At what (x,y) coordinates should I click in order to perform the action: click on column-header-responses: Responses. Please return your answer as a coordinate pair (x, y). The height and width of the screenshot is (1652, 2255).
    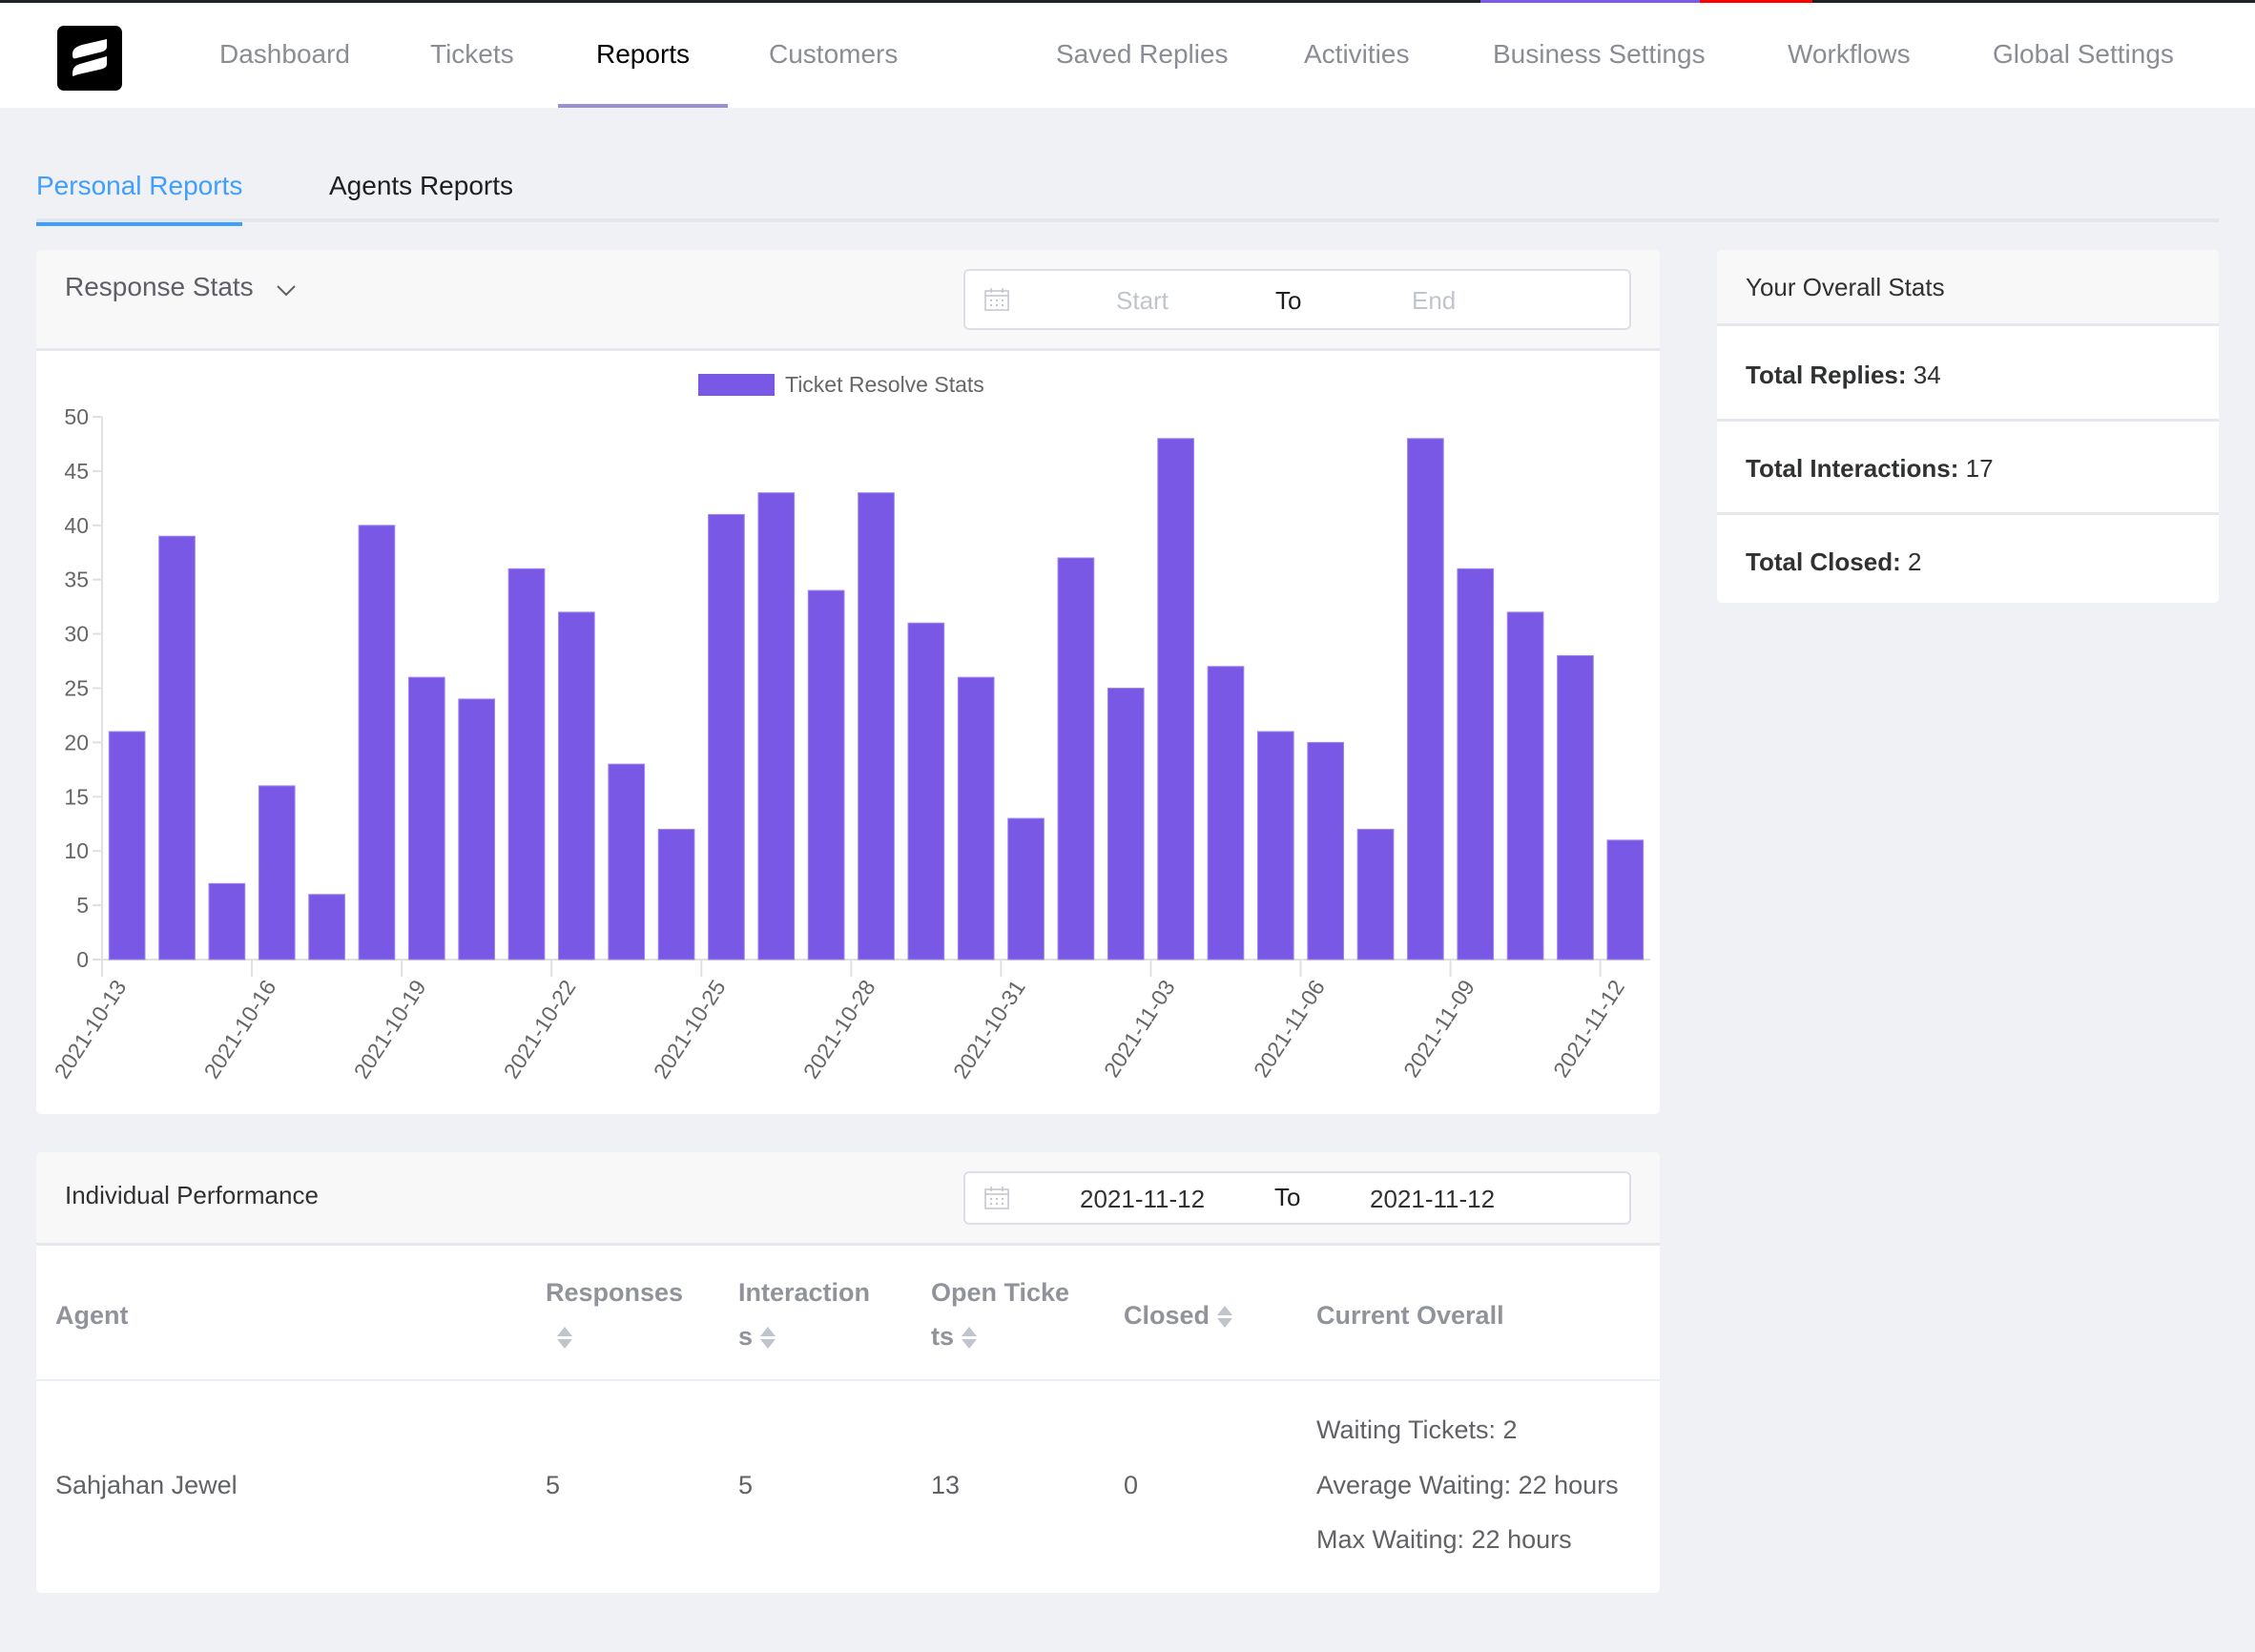
    Looking at the image, I should click on (615, 1314).